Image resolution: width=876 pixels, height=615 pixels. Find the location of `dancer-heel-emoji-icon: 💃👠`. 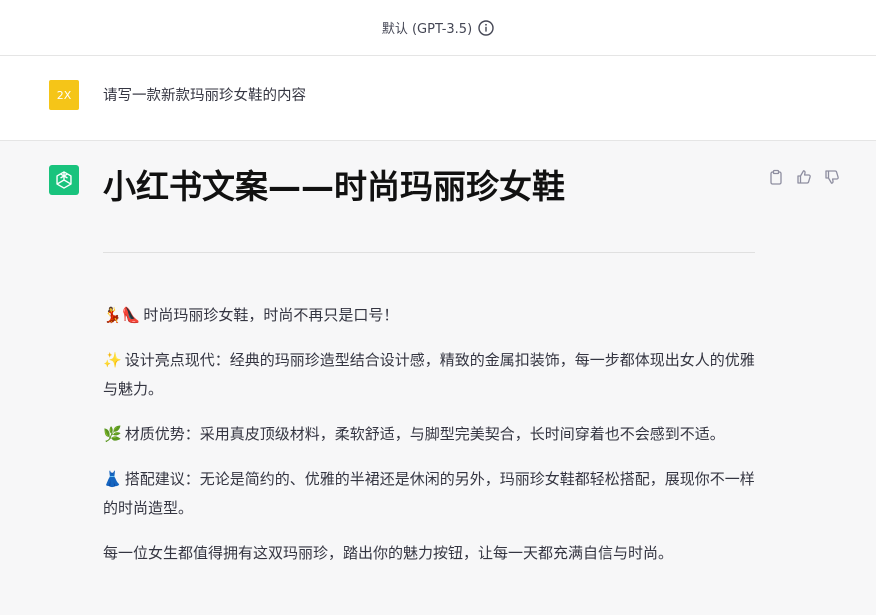

dancer-heel-emoji-icon: 💃👠 is located at coordinates (122, 315).